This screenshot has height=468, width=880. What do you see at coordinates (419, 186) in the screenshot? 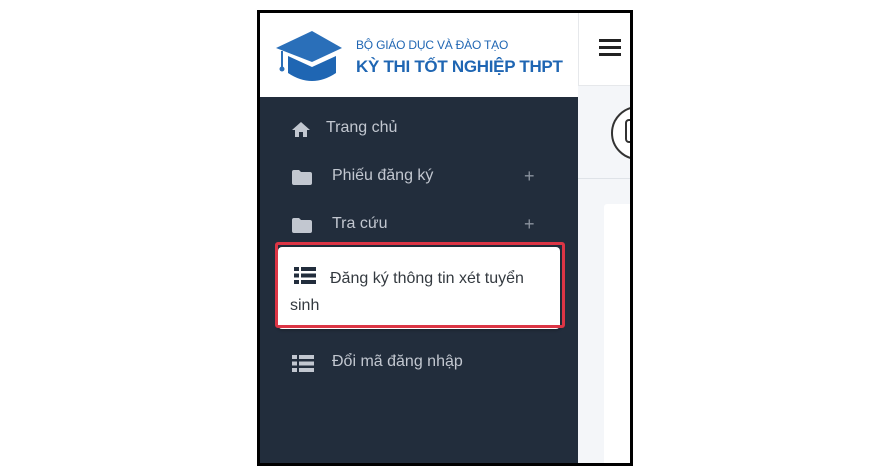
I see `sidebar-item-registration-form: Phiếu đăng ký +` at bounding box center [419, 186].